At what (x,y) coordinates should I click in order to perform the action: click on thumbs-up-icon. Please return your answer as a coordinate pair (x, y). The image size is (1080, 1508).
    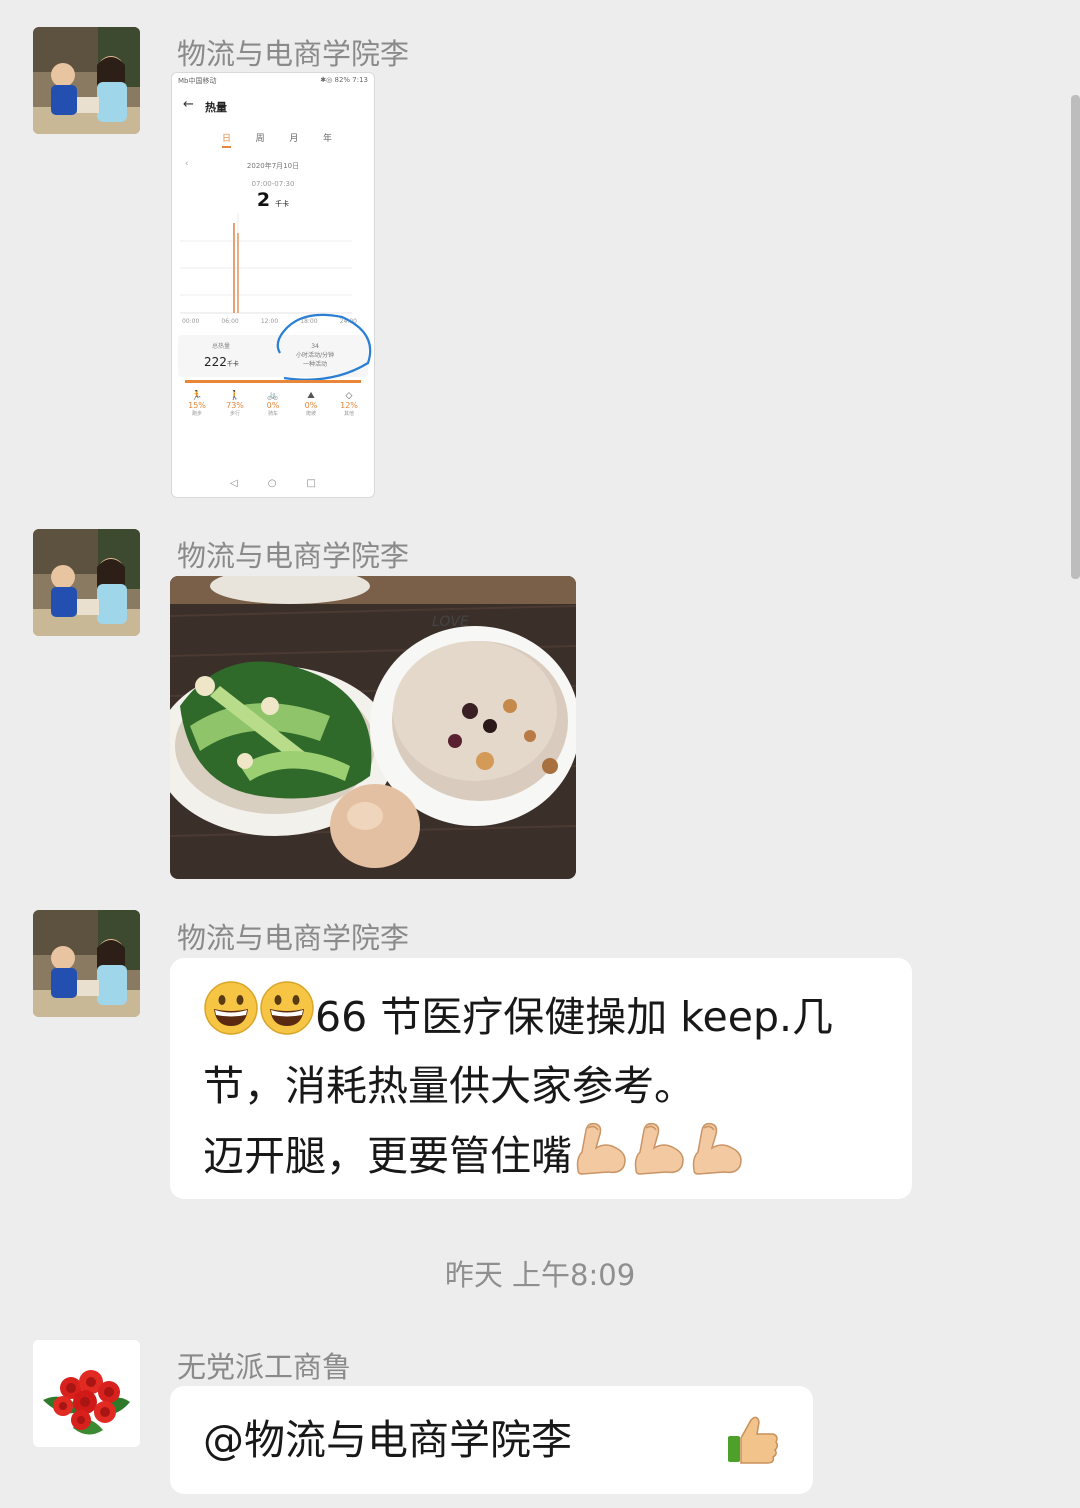
    Looking at the image, I should click on (752, 1448).